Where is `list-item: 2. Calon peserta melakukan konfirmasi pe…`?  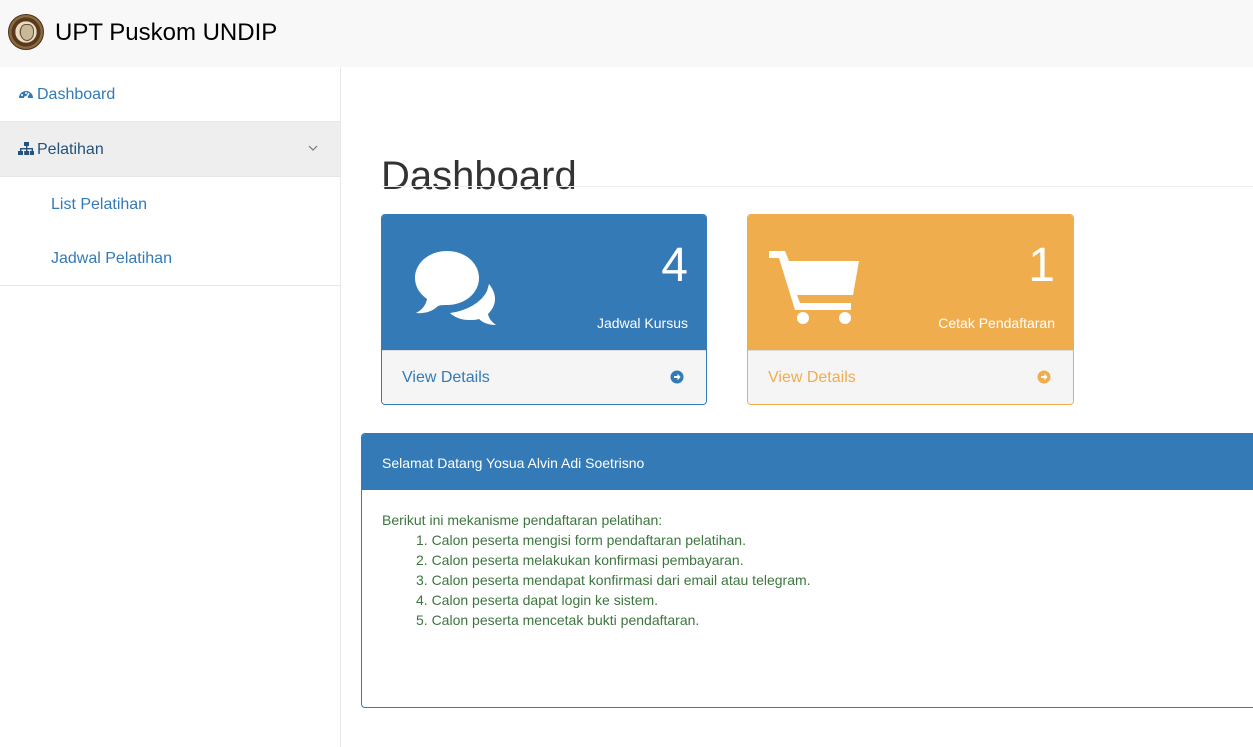 list-item: 2. Calon peserta melakukan konfirmasi pe… is located at coordinates (580, 560).